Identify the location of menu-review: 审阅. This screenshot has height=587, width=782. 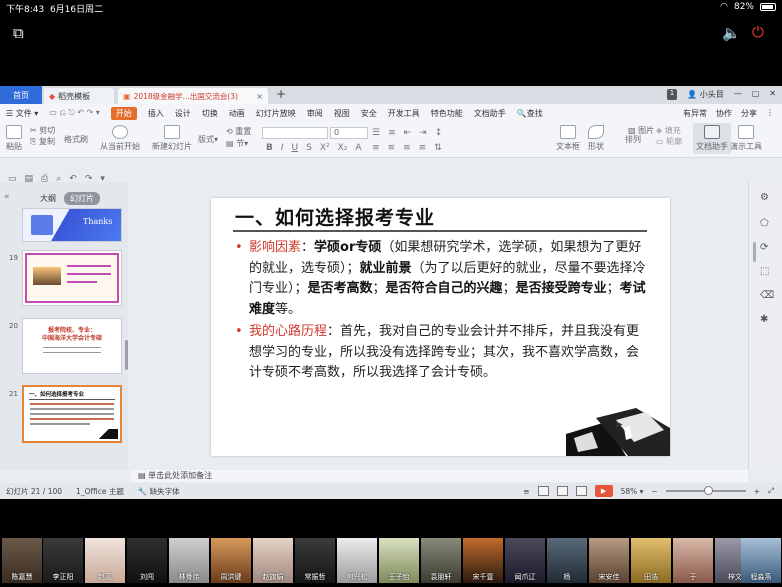
(315, 113).